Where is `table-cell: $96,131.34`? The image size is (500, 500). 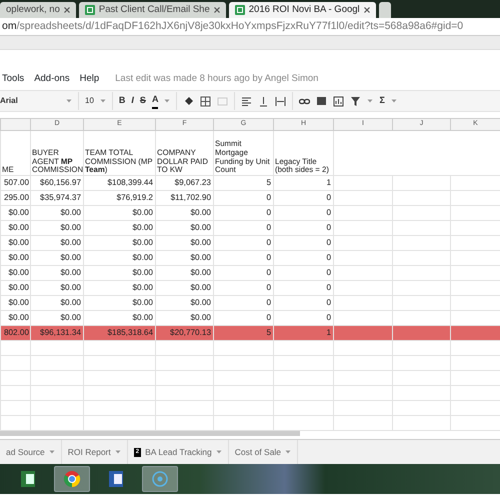
table-cell: $96,131.34 is located at coordinates (57, 333).